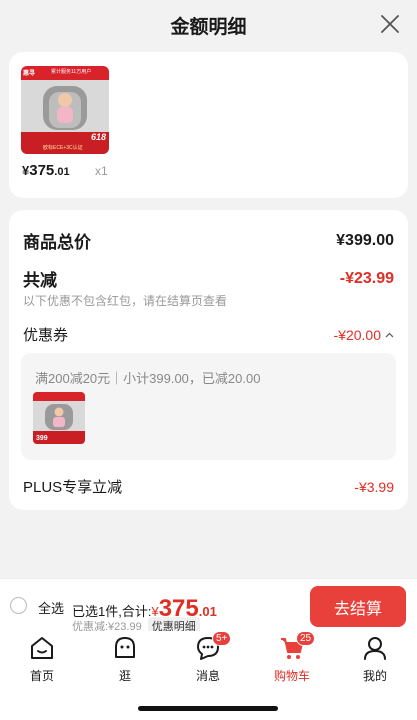  Describe the element at coordinates (98, 137) in the screenshot. I see `promo-618: 618` at that location.